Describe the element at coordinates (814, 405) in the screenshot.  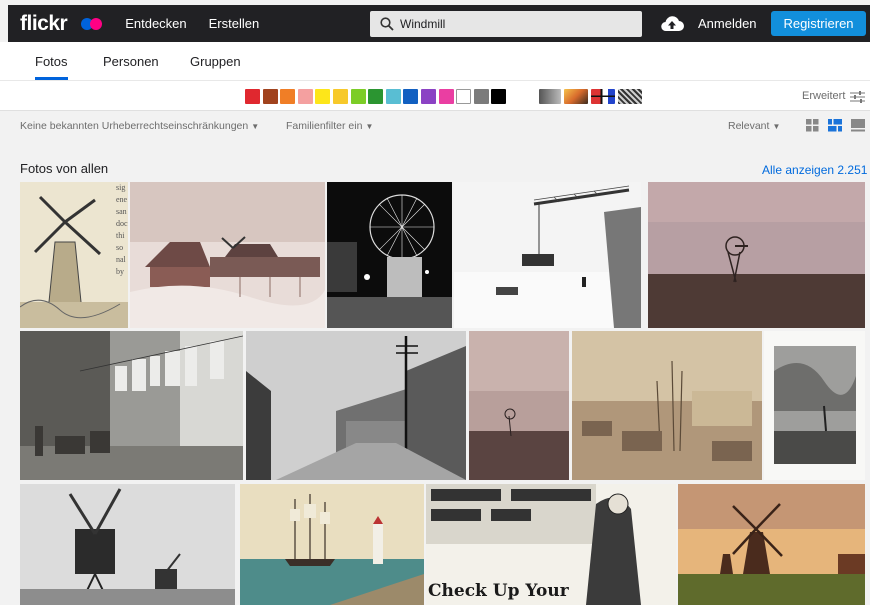
I see `photo-storm-painting` at that location.